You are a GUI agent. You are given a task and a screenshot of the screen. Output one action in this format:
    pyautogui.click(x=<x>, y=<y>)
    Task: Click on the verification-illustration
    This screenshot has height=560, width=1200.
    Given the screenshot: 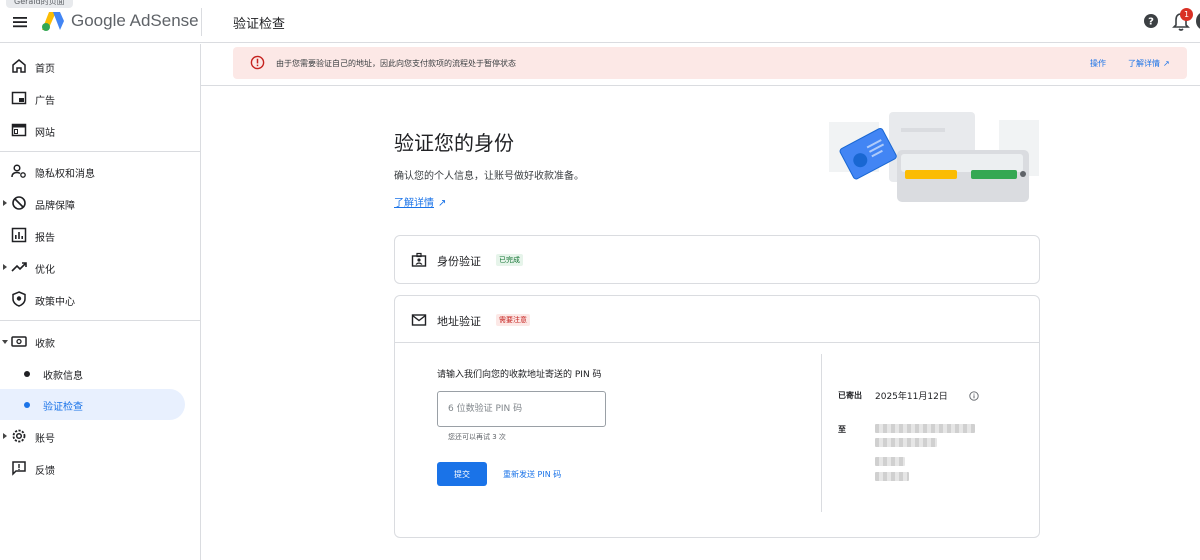 What is the action you would take?
    pyautogui.click(x=934, y=157)
    